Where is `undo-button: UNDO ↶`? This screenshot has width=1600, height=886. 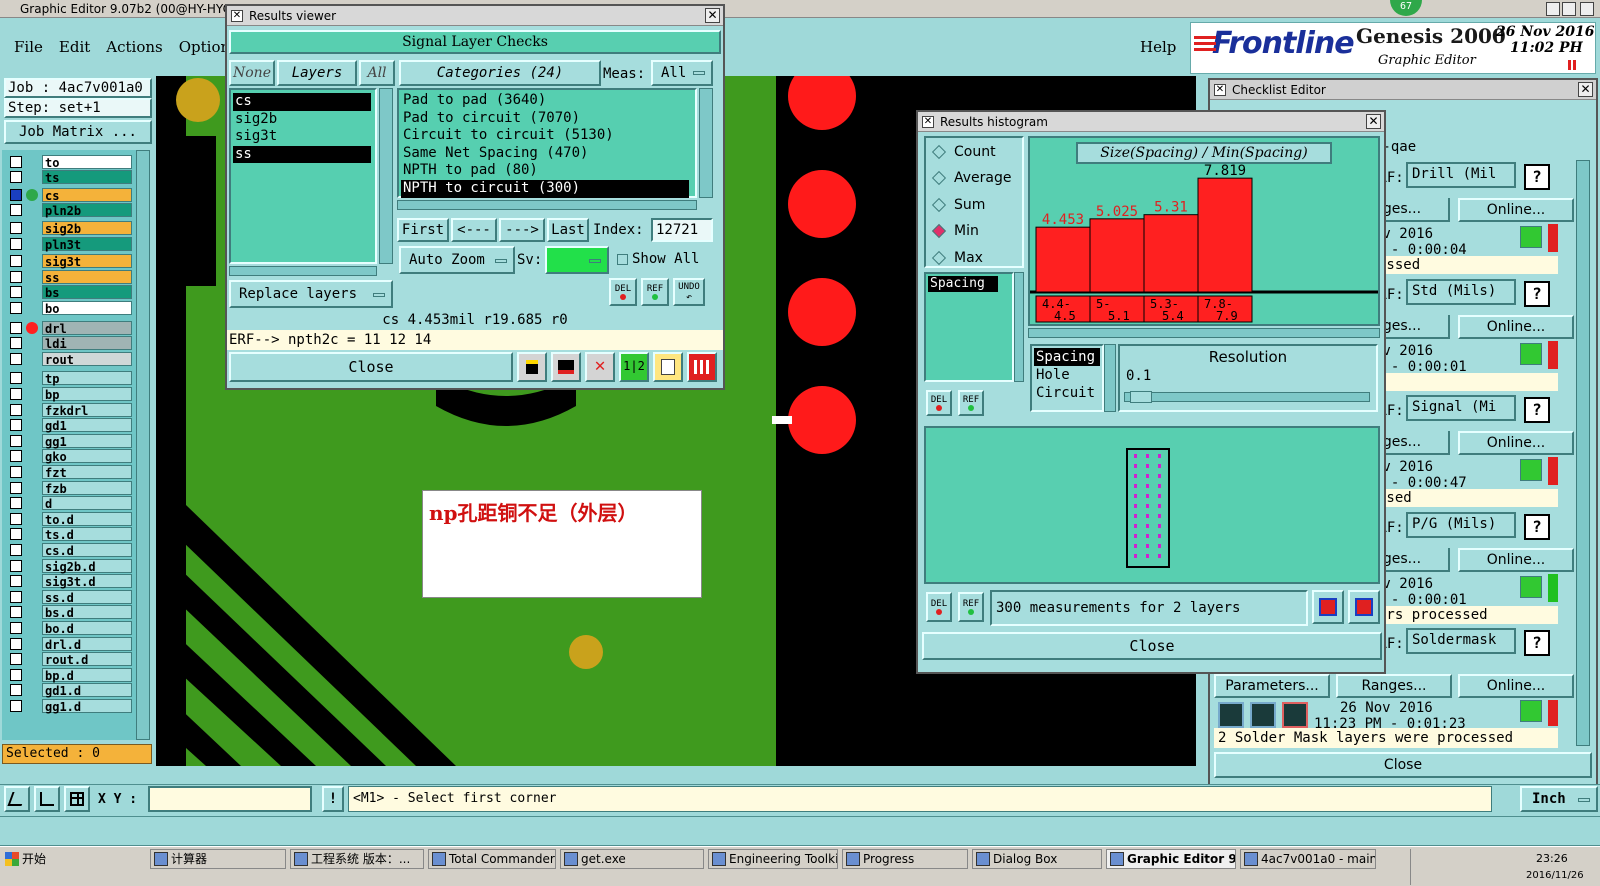
undo-button: UNDO ↶ is located at coordinates (689, 292).